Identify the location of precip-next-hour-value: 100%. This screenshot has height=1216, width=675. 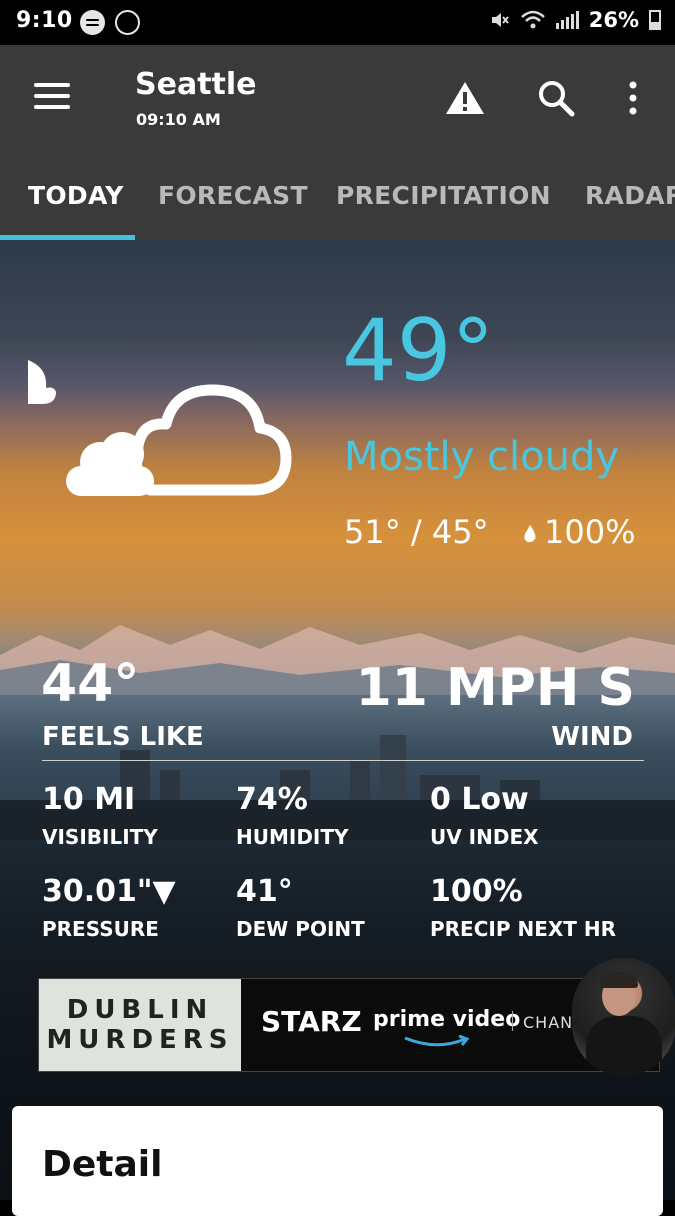
(476, 891).